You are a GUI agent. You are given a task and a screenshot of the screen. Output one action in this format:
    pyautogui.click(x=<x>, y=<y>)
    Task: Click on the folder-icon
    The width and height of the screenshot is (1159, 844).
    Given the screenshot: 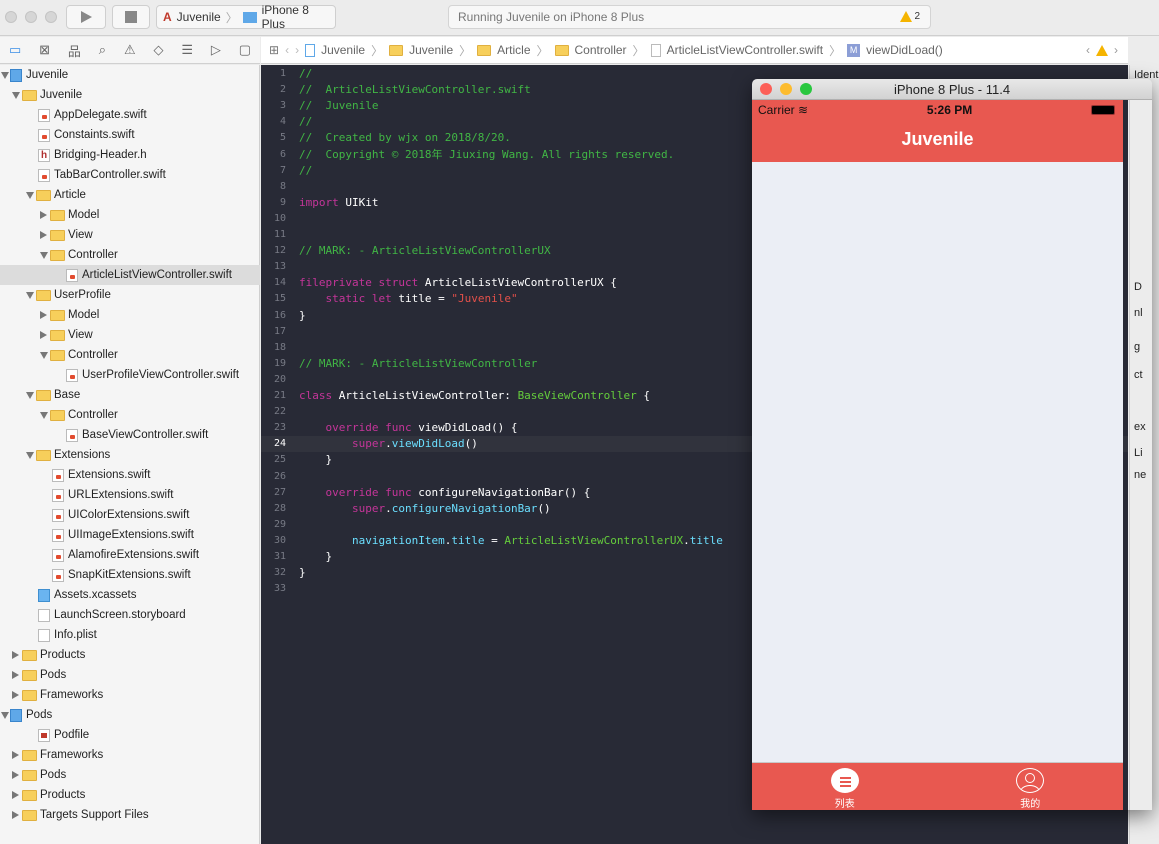 What is the action you would take?
    pyautogui.click(x=57, y=215)
    